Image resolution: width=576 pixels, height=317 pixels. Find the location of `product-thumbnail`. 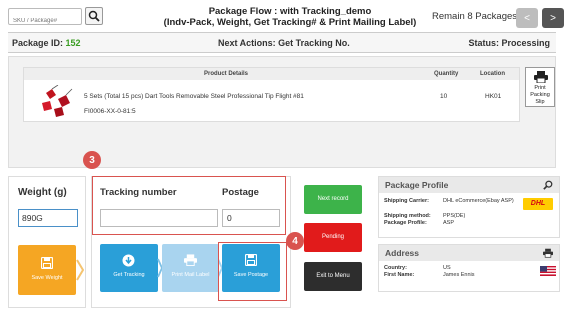

product-thumbnail is located at coordinates (57, 101).